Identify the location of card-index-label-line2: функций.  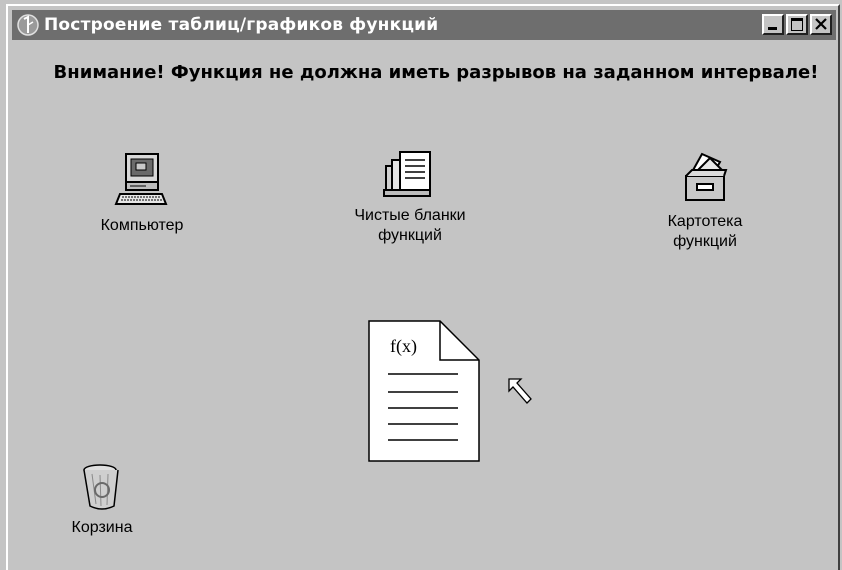
(705, 241).